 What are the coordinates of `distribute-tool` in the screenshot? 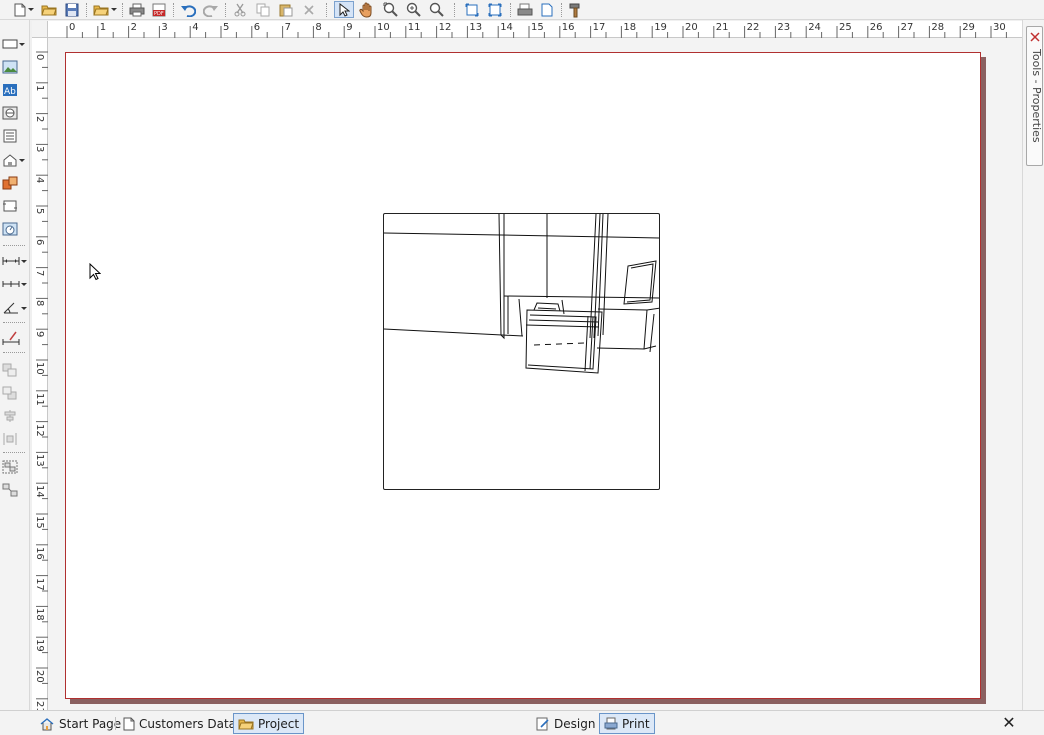 It's located at (15, 439).